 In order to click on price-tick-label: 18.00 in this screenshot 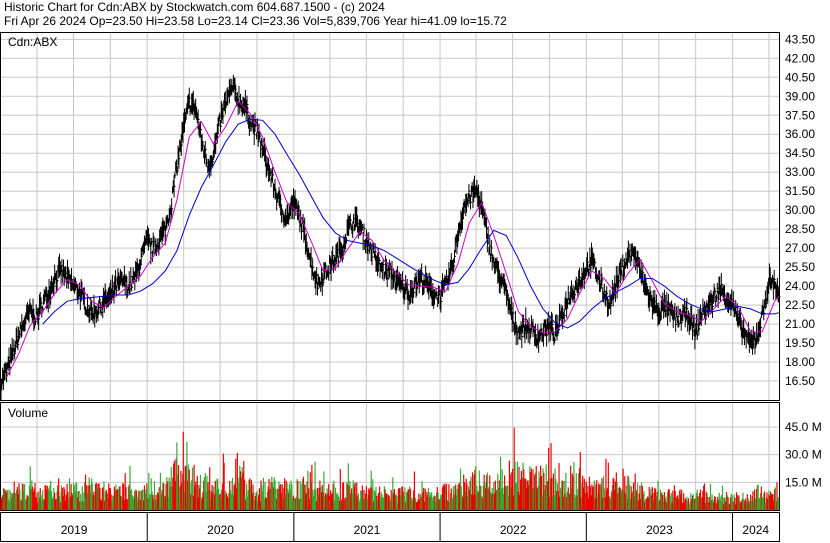, I will do `click(800, 362)`.